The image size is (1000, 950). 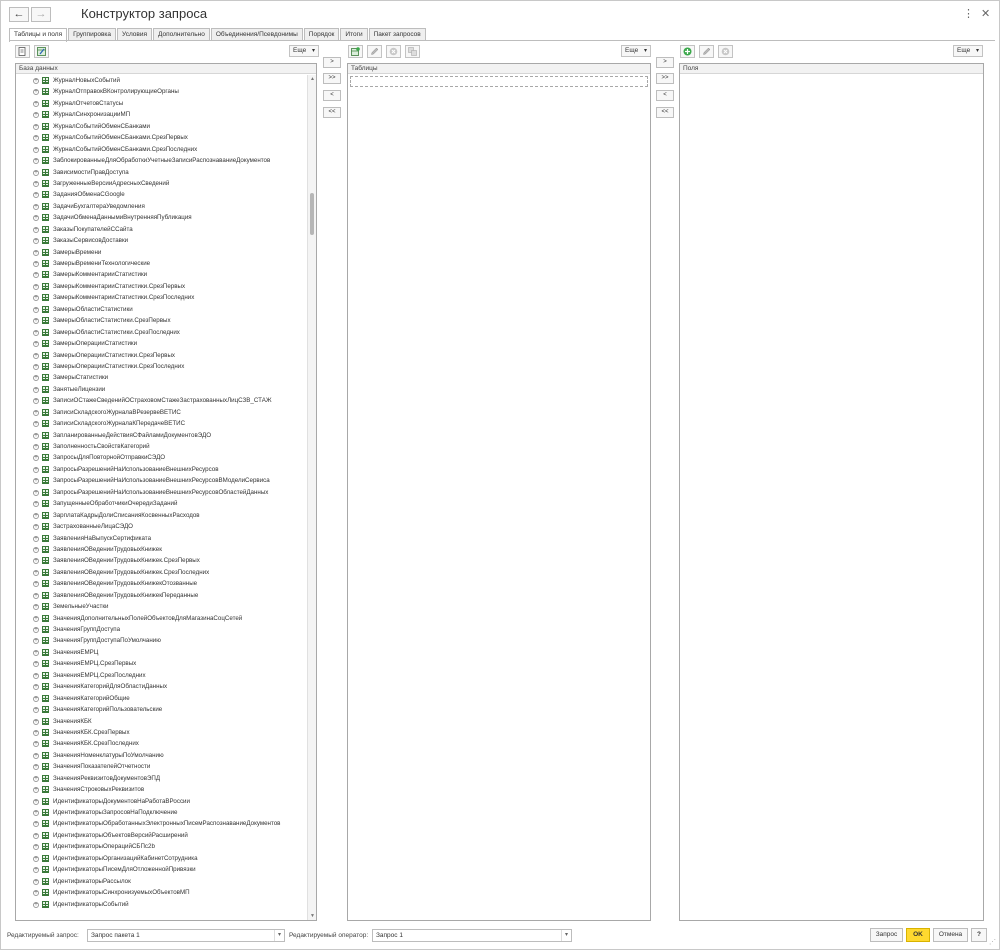 I want to click on tree-row: + ЗначенияРеквизитовДокументовЭПД, so click(x=161, y=778).